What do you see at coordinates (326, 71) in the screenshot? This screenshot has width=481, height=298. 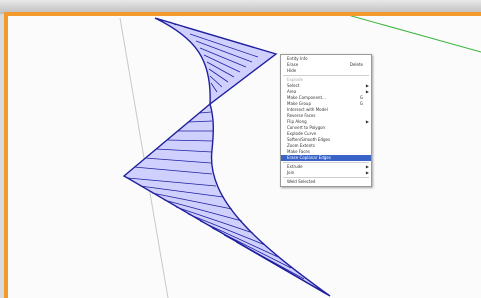 I see `menu-item: Hide` at bounding box center [326, 71].